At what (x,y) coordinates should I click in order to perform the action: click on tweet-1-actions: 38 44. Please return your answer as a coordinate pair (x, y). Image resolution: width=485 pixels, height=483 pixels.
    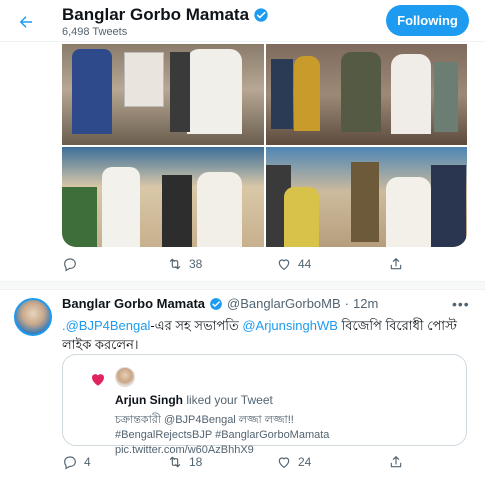
    Looking at the image, I should click on (242, 266).